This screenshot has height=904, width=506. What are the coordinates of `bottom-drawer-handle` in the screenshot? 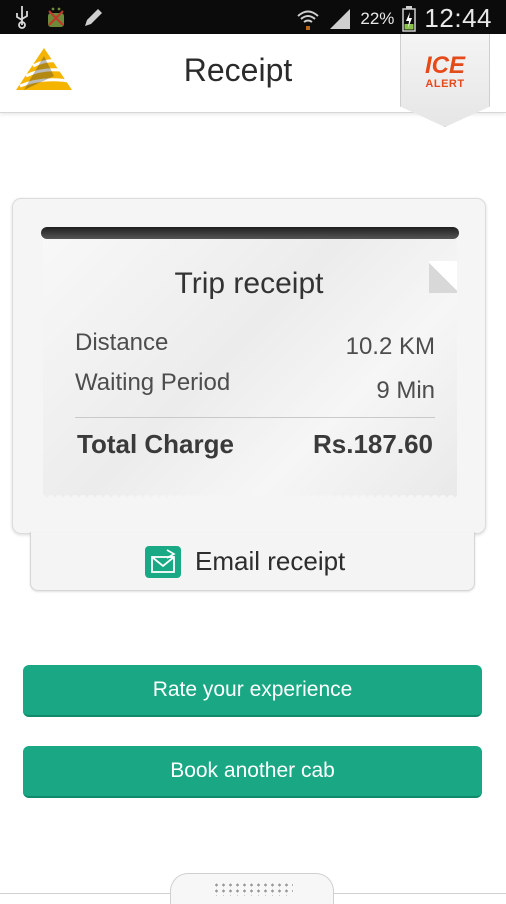 It's located at (252, 888).